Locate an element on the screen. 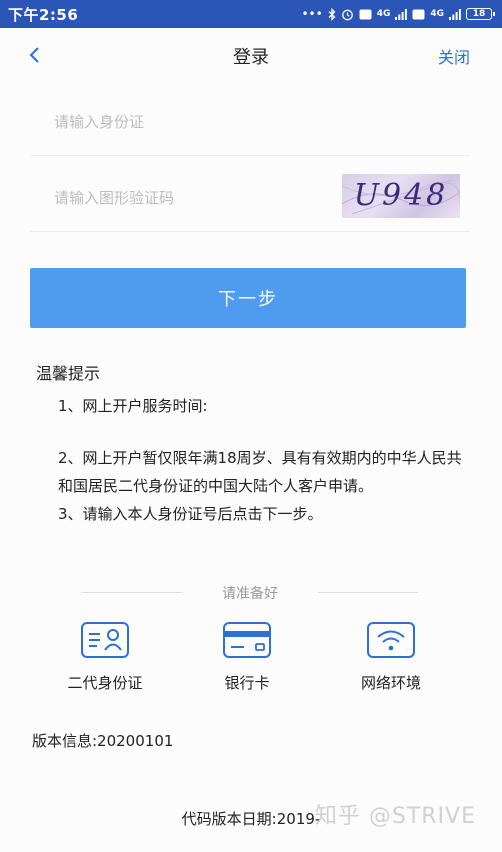 The height and width of the screenshot is (852, 502). prepare-header: 请准备好 is located at coordinates (250, 593).